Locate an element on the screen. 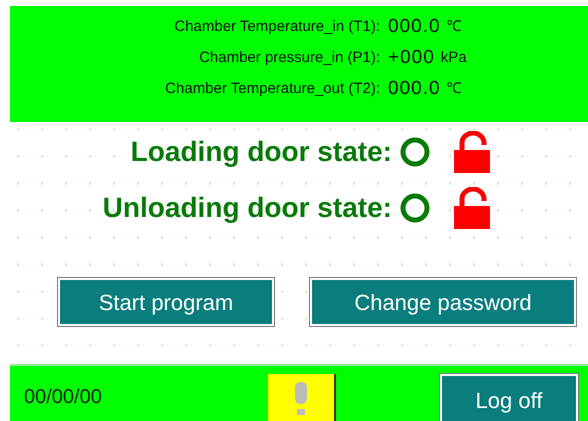 The image size is (588, 421). reading-label: Chamber Temperature_in (T1): is located at coordinates (277, 27).